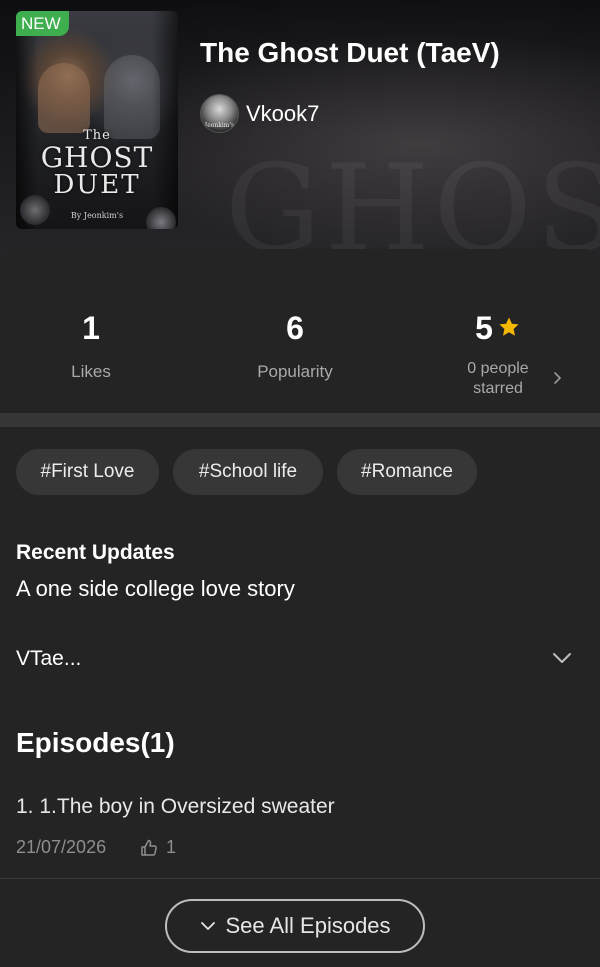  What do you see at coordinates (558, 380) in the screenshot?
I see `chevron-right-icon` at bounding box center [558, 380].